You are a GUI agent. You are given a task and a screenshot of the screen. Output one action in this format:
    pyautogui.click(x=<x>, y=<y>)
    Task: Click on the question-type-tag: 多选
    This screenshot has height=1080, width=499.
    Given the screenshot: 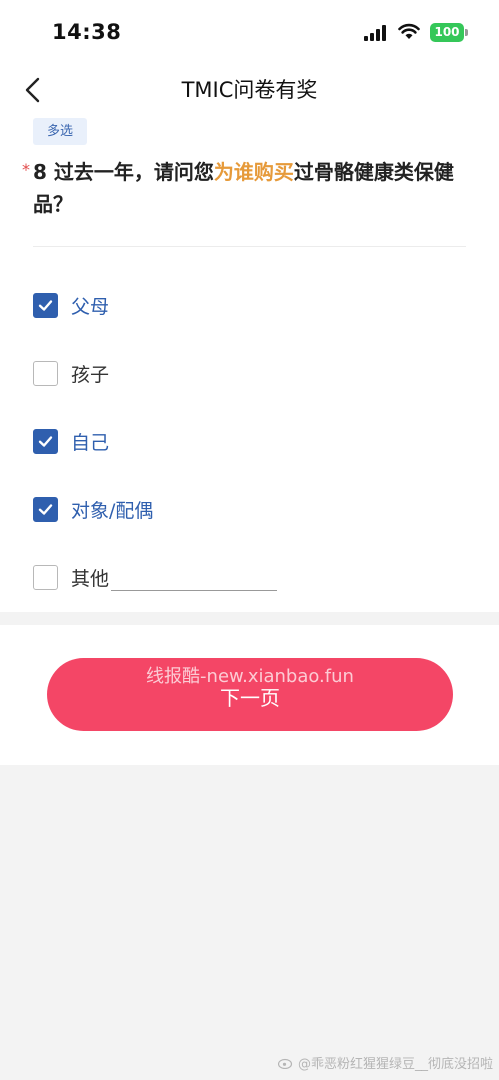 What is the action you would take?
    pyautogui.click(x=60, y=131)
    